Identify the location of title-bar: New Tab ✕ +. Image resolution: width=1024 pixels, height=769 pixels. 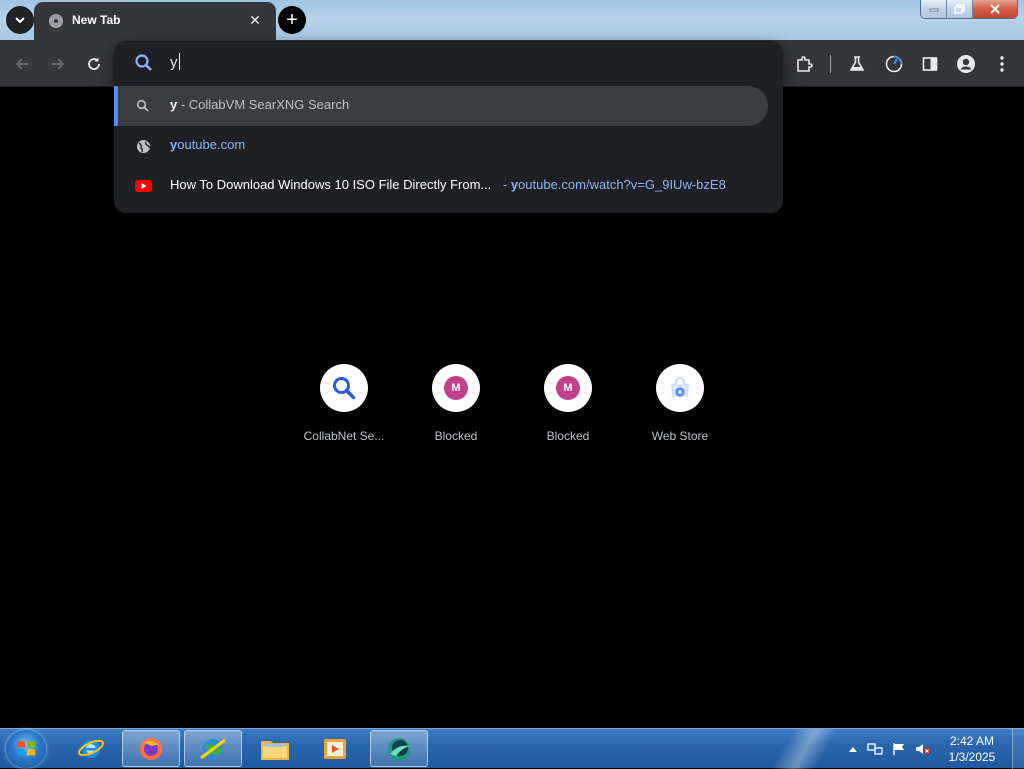
(512, 20).